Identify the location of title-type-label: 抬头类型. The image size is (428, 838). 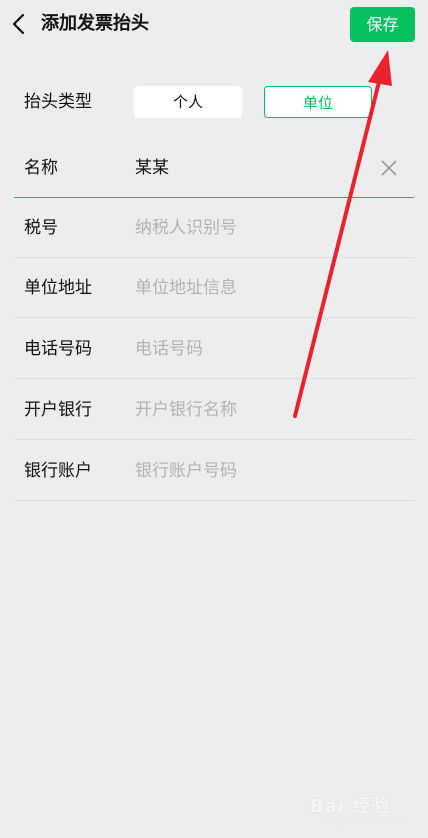
(58, 102).